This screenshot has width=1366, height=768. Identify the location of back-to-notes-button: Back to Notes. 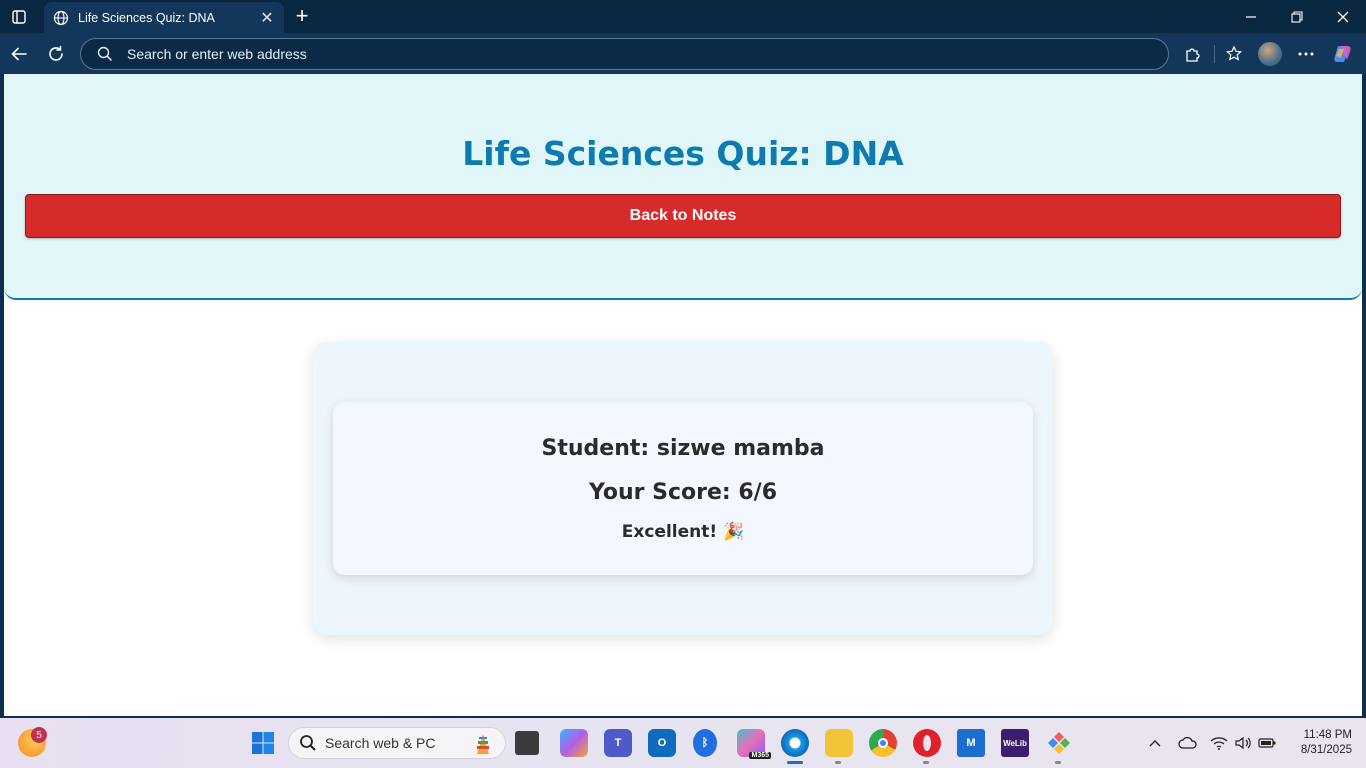
(683, 216).